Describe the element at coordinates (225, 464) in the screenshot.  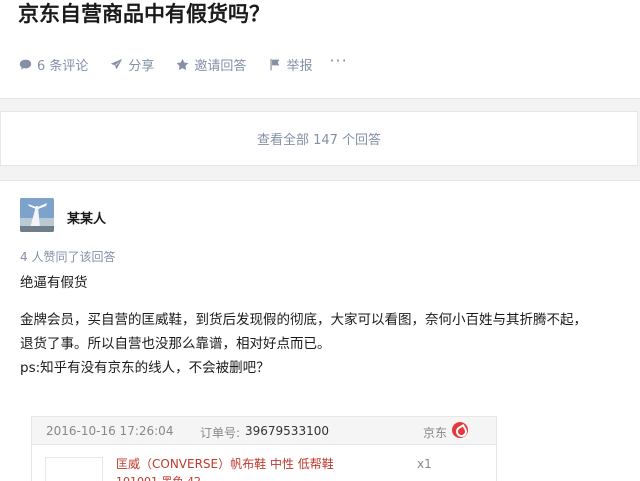
I see `product-name: 匡威（CONVERSE）帆布鞋 中性 低帮鞋` at that location.